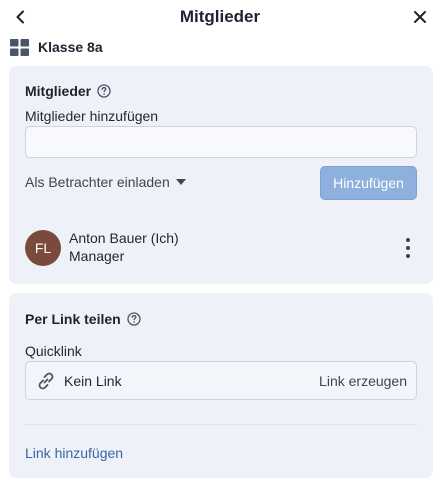  Describe the element at coordinates (221, 248) in the screenshot. I see `member-row: FL Anton Bauer (Ich) Manager` at that location.